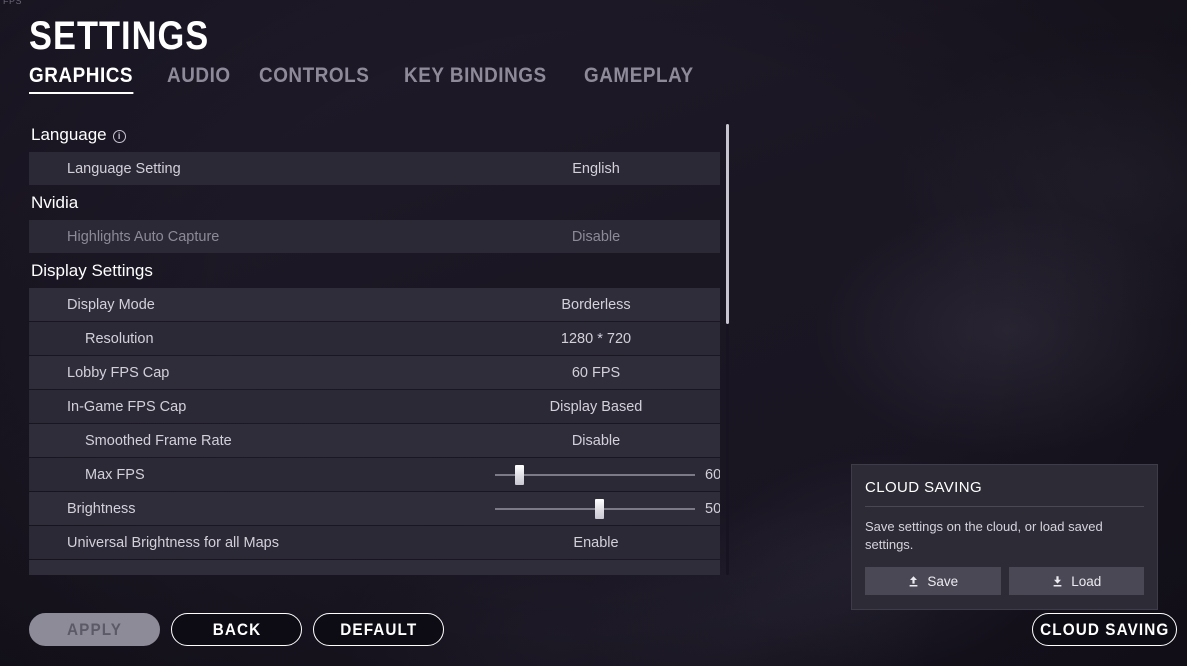 This screenshot has height=666, width=1187. I want to click on setting-value: 1280 * 720, so click(596, 338).